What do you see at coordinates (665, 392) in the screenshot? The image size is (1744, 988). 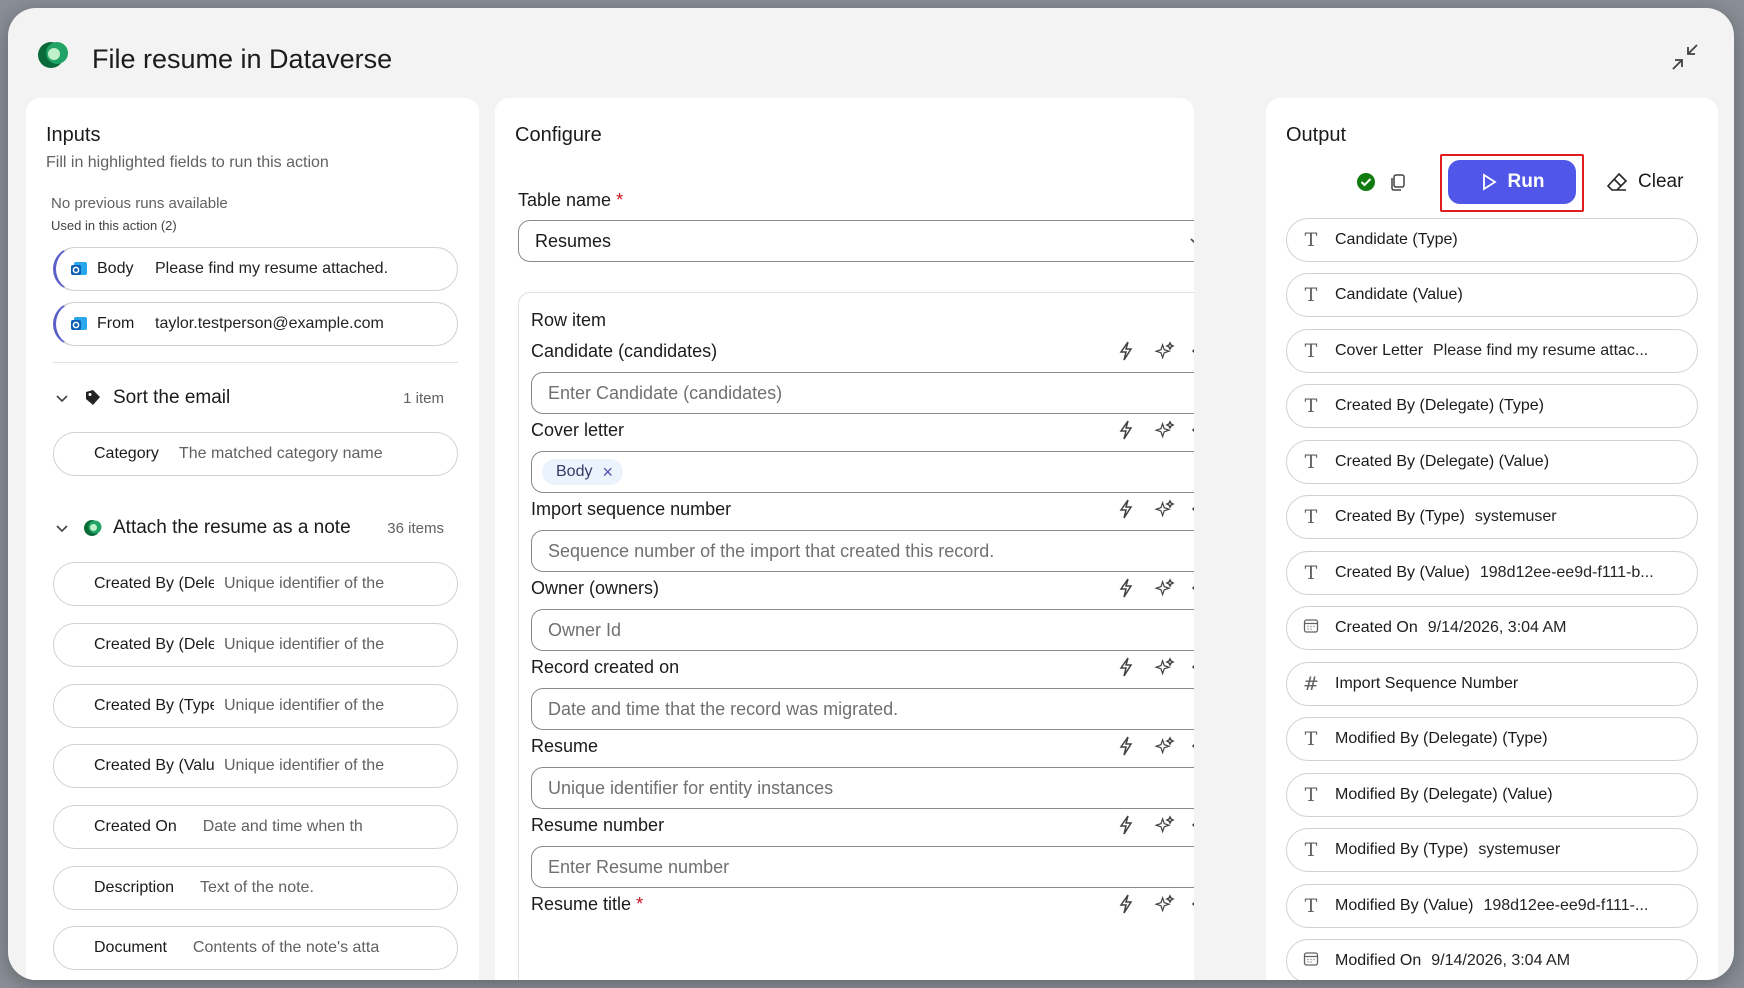 I see `field-placeholder: Enter Candidate (candidates)` at bounding box center [665, 392].